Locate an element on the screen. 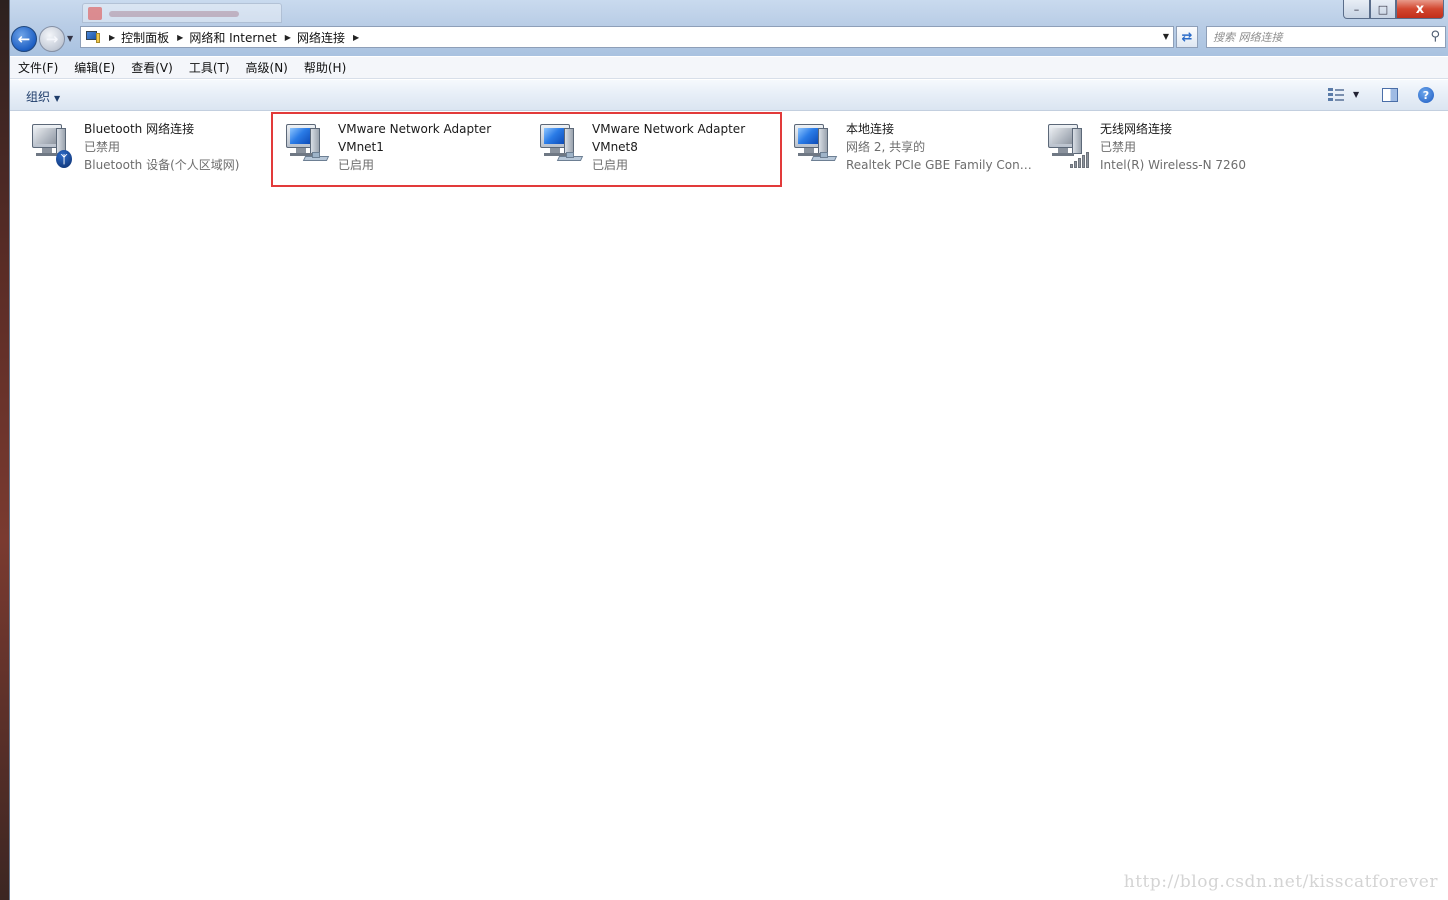  bluetooth-icon: ᛉ is located at coordinates (64, 159).